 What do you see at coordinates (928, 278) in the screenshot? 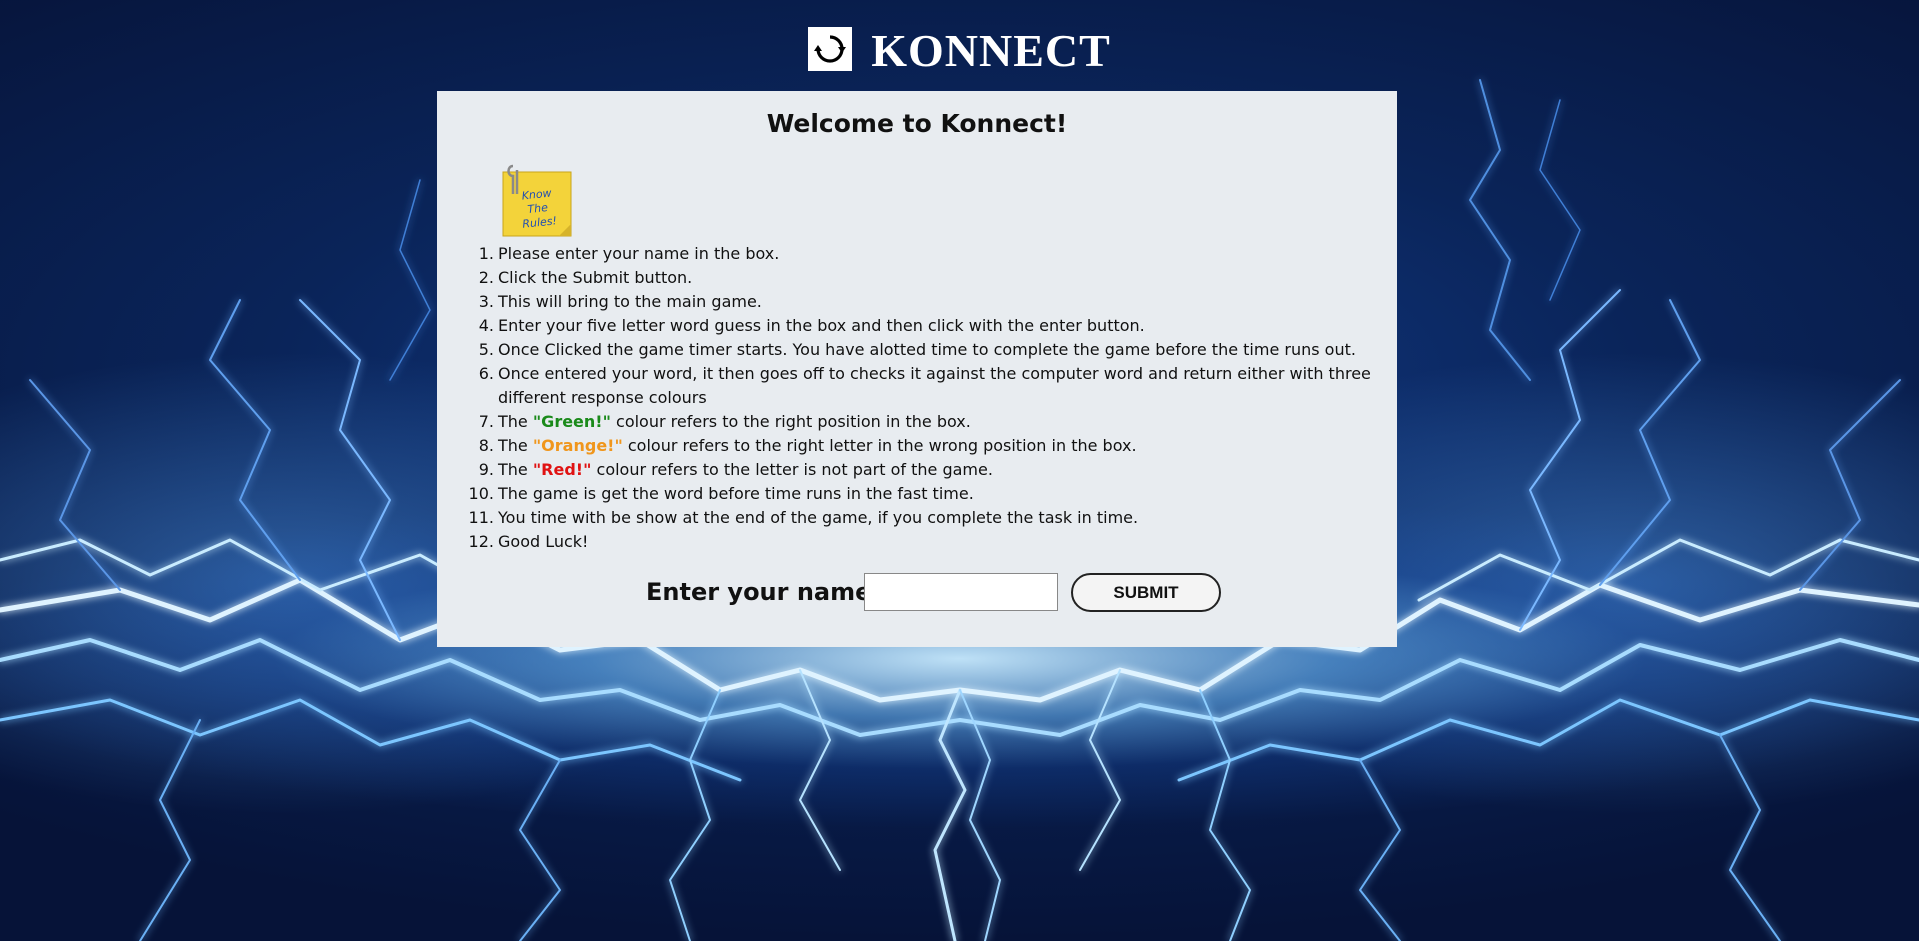
I see `list-item: 2. Click the Submit button.` at bounding box center [928, 278].